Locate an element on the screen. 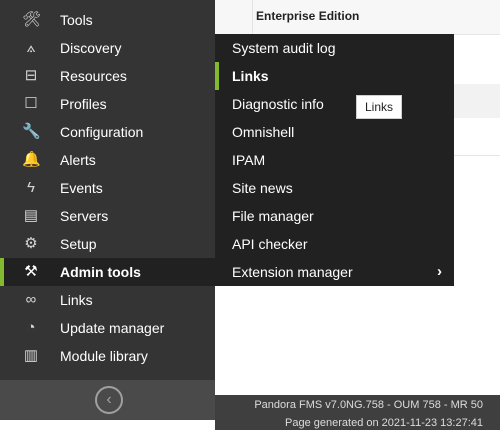 This screenshot has height=430, width=500. sidebar-item-label: Discovery is located at coordinates (91, 48).